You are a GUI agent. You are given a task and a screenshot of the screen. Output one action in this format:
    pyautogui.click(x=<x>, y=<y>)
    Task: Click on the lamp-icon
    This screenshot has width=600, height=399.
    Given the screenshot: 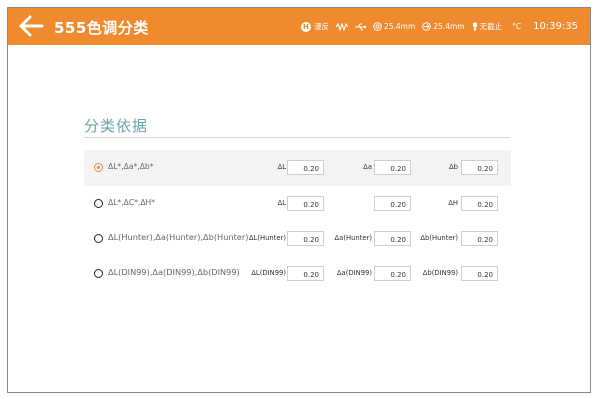 What is the action you would take?
    pyautogui.click(x=474, y=26)
    